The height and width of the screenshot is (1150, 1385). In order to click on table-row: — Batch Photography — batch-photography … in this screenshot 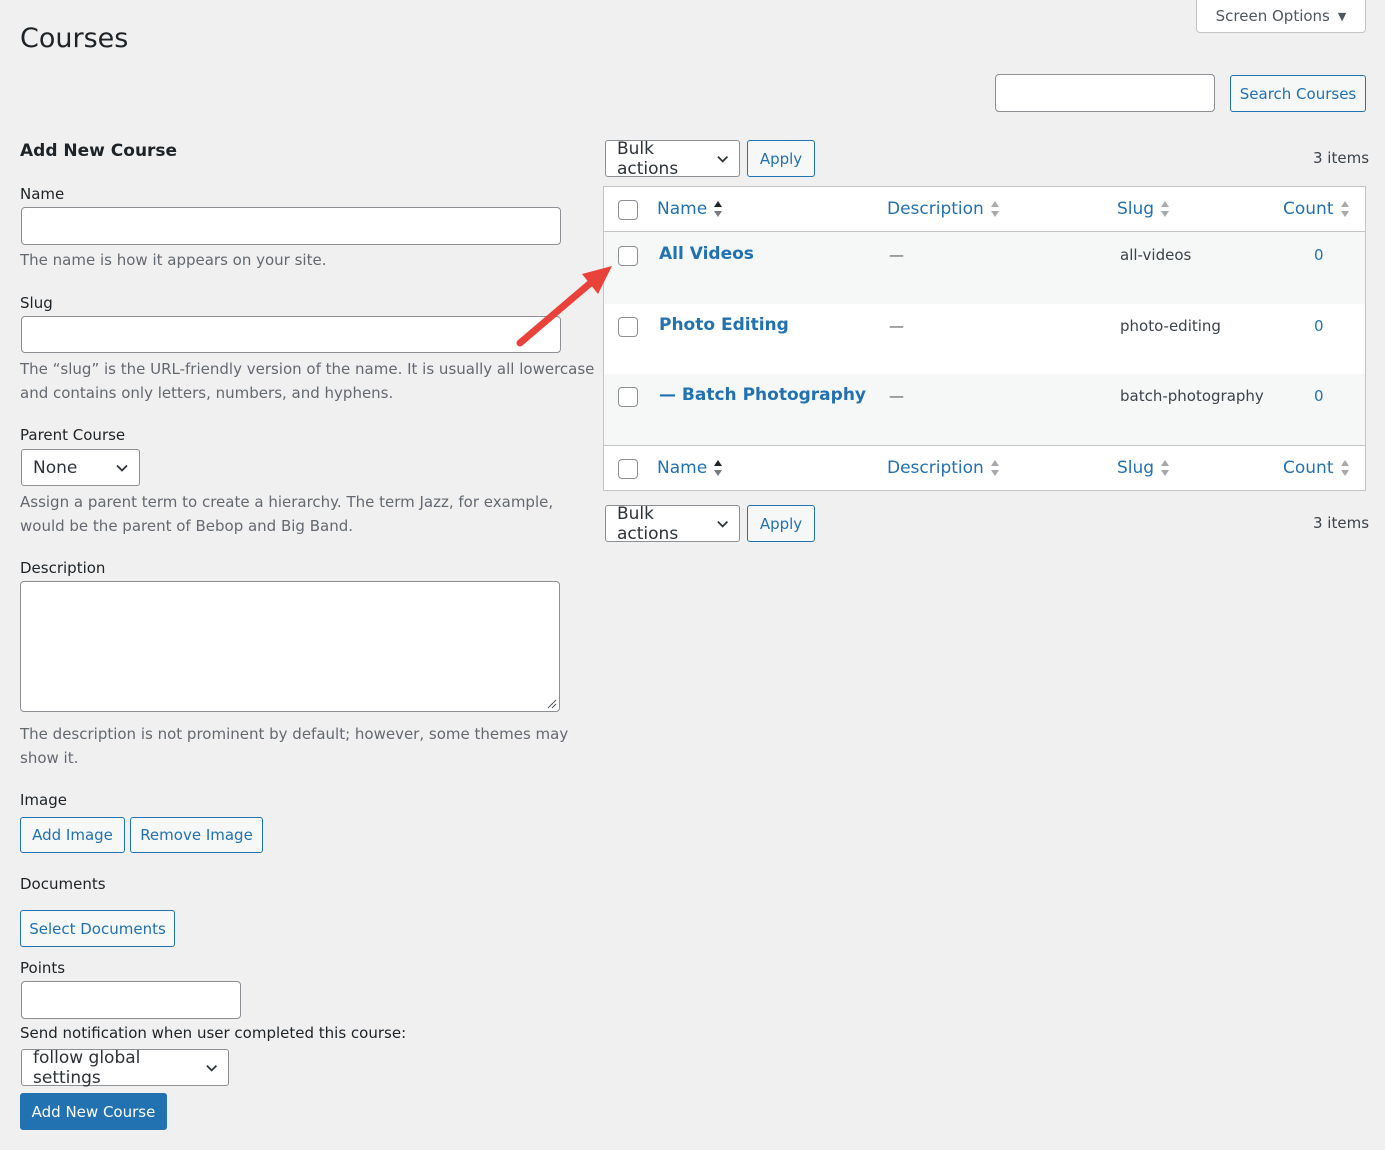, I will do `click(984, 409)`.